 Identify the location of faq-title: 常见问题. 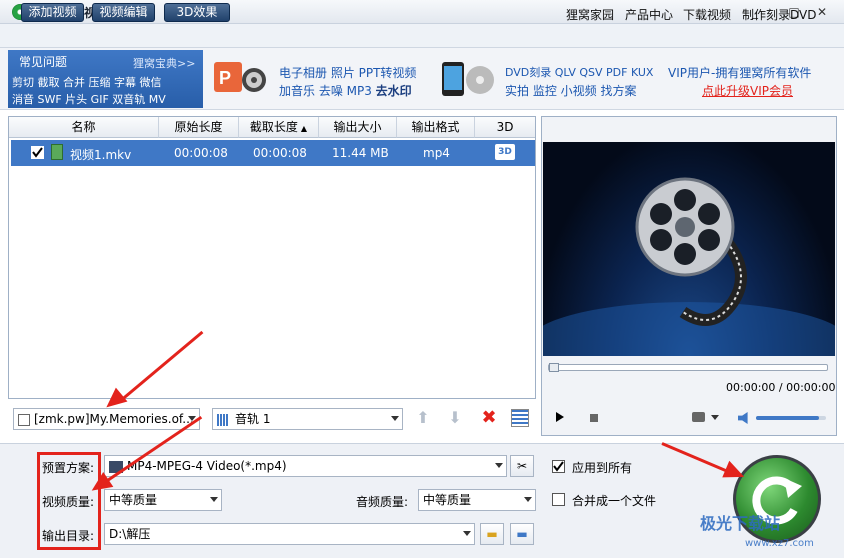
(43, 61).